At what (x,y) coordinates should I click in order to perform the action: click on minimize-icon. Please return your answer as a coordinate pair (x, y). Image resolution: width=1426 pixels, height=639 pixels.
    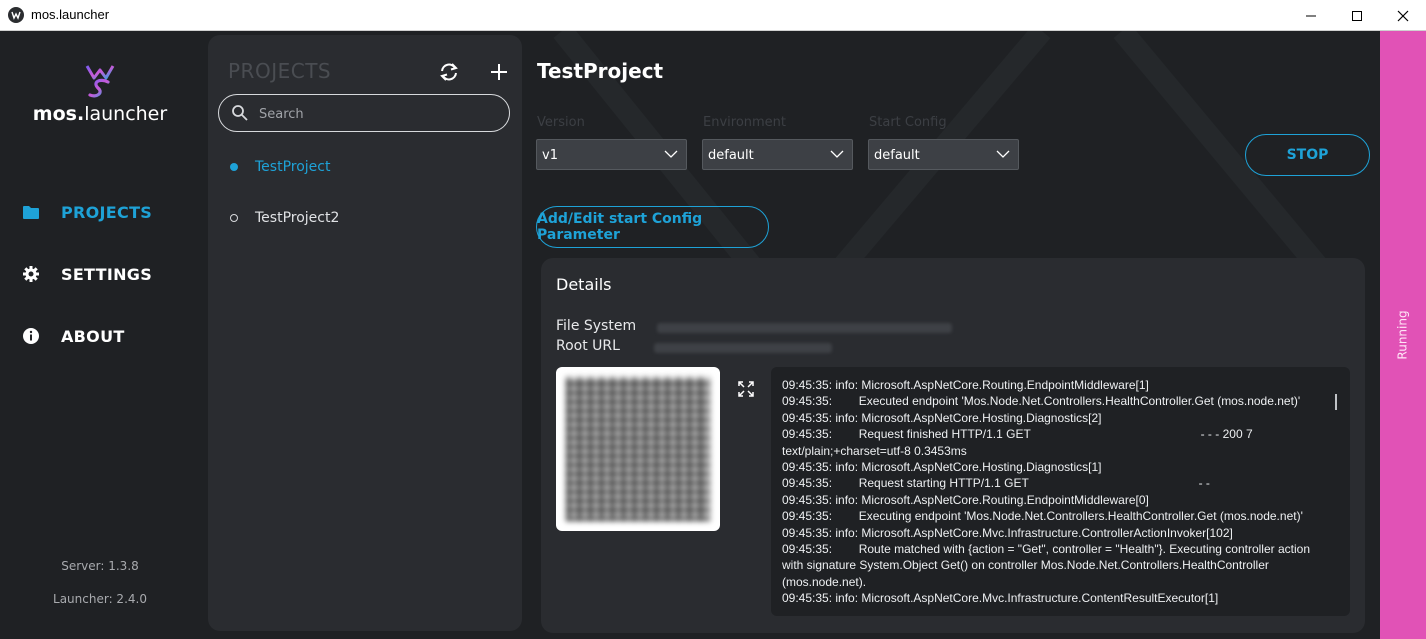
    Looking at the image, I should click on (1311, 15).